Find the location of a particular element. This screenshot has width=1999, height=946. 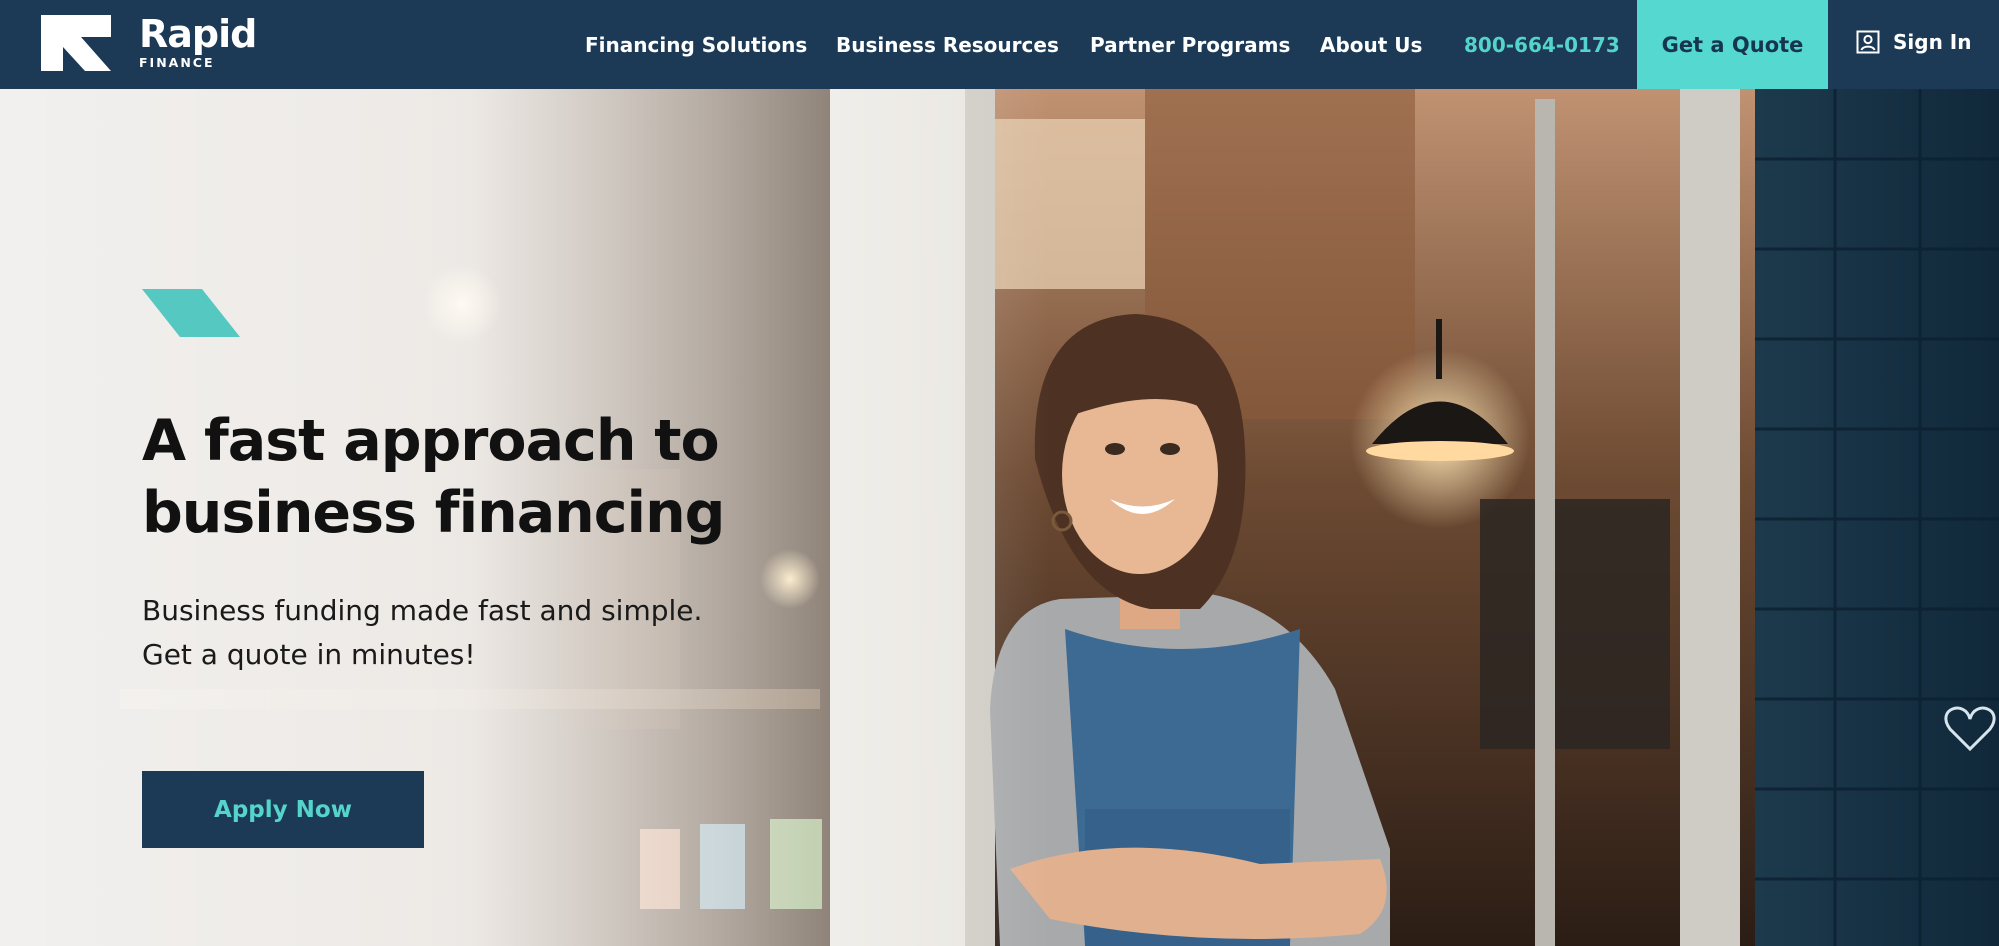

apply-now-button: Apply Now is located at coordinates (283, 809).